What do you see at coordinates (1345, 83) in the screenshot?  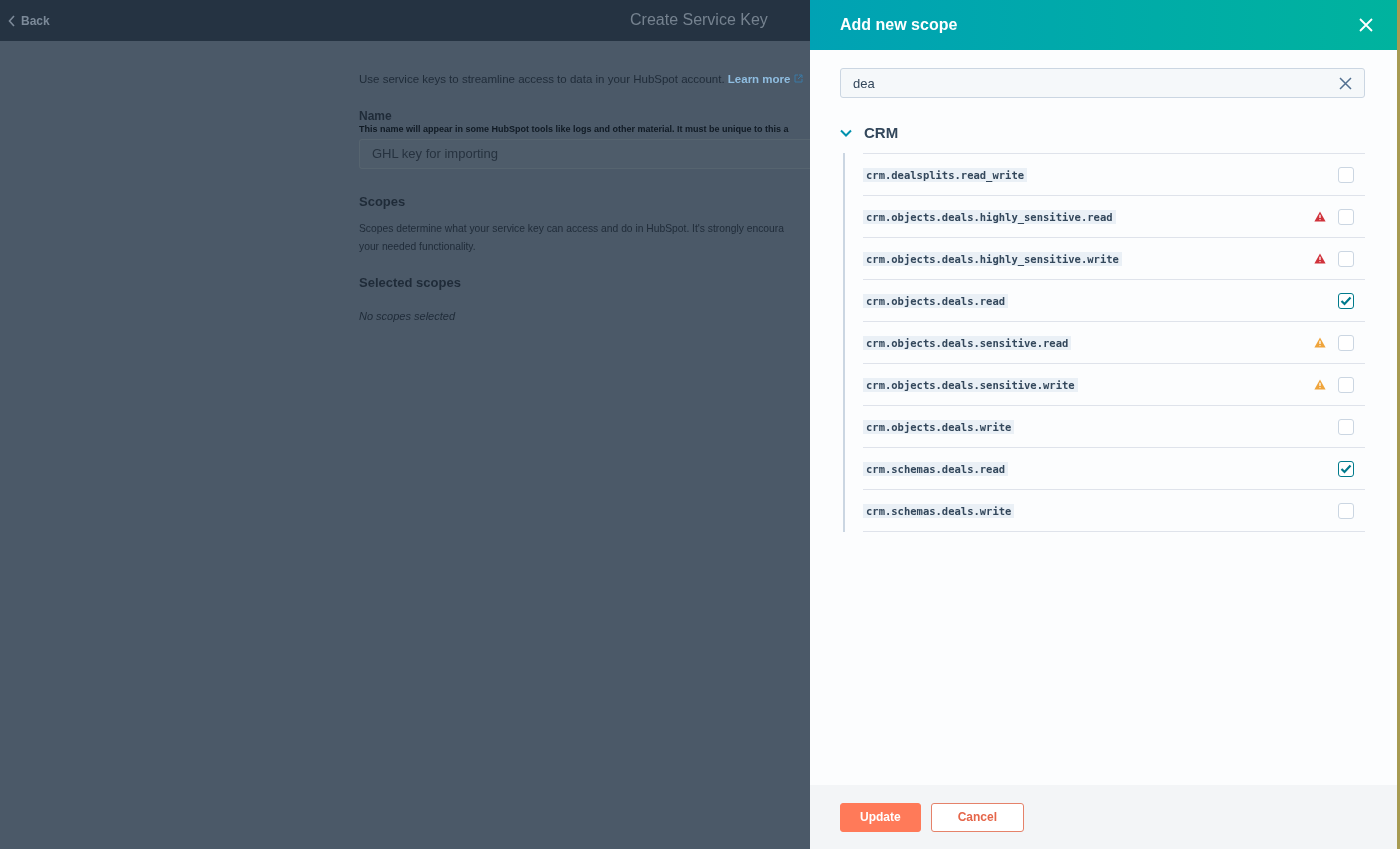 I see `clear-icon` at bounding box center [1345, 83].